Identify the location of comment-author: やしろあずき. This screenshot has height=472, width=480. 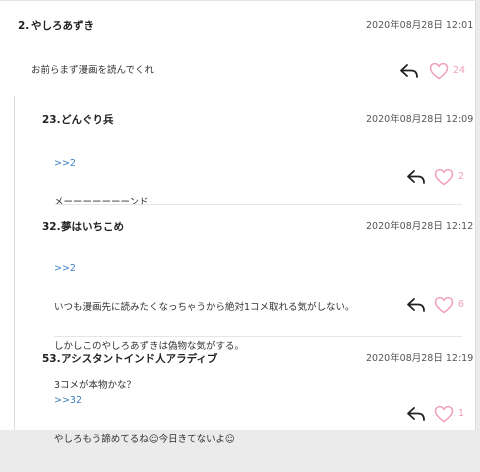
(62, 26).